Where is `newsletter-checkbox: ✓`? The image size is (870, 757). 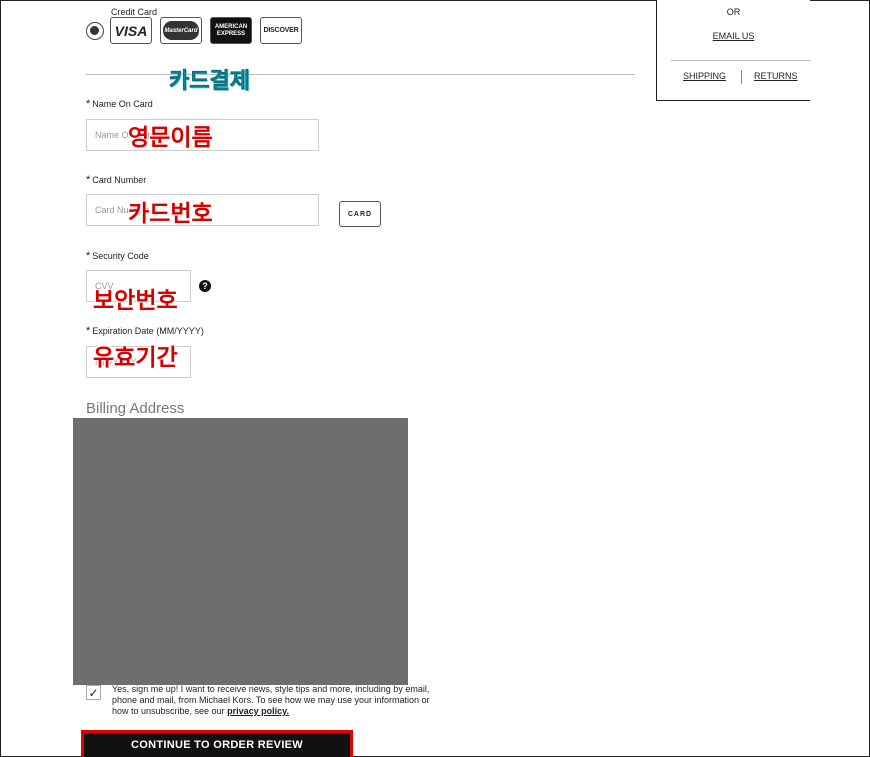 newsletter-checkbox: ✓ is located at coordinates (93, 692).